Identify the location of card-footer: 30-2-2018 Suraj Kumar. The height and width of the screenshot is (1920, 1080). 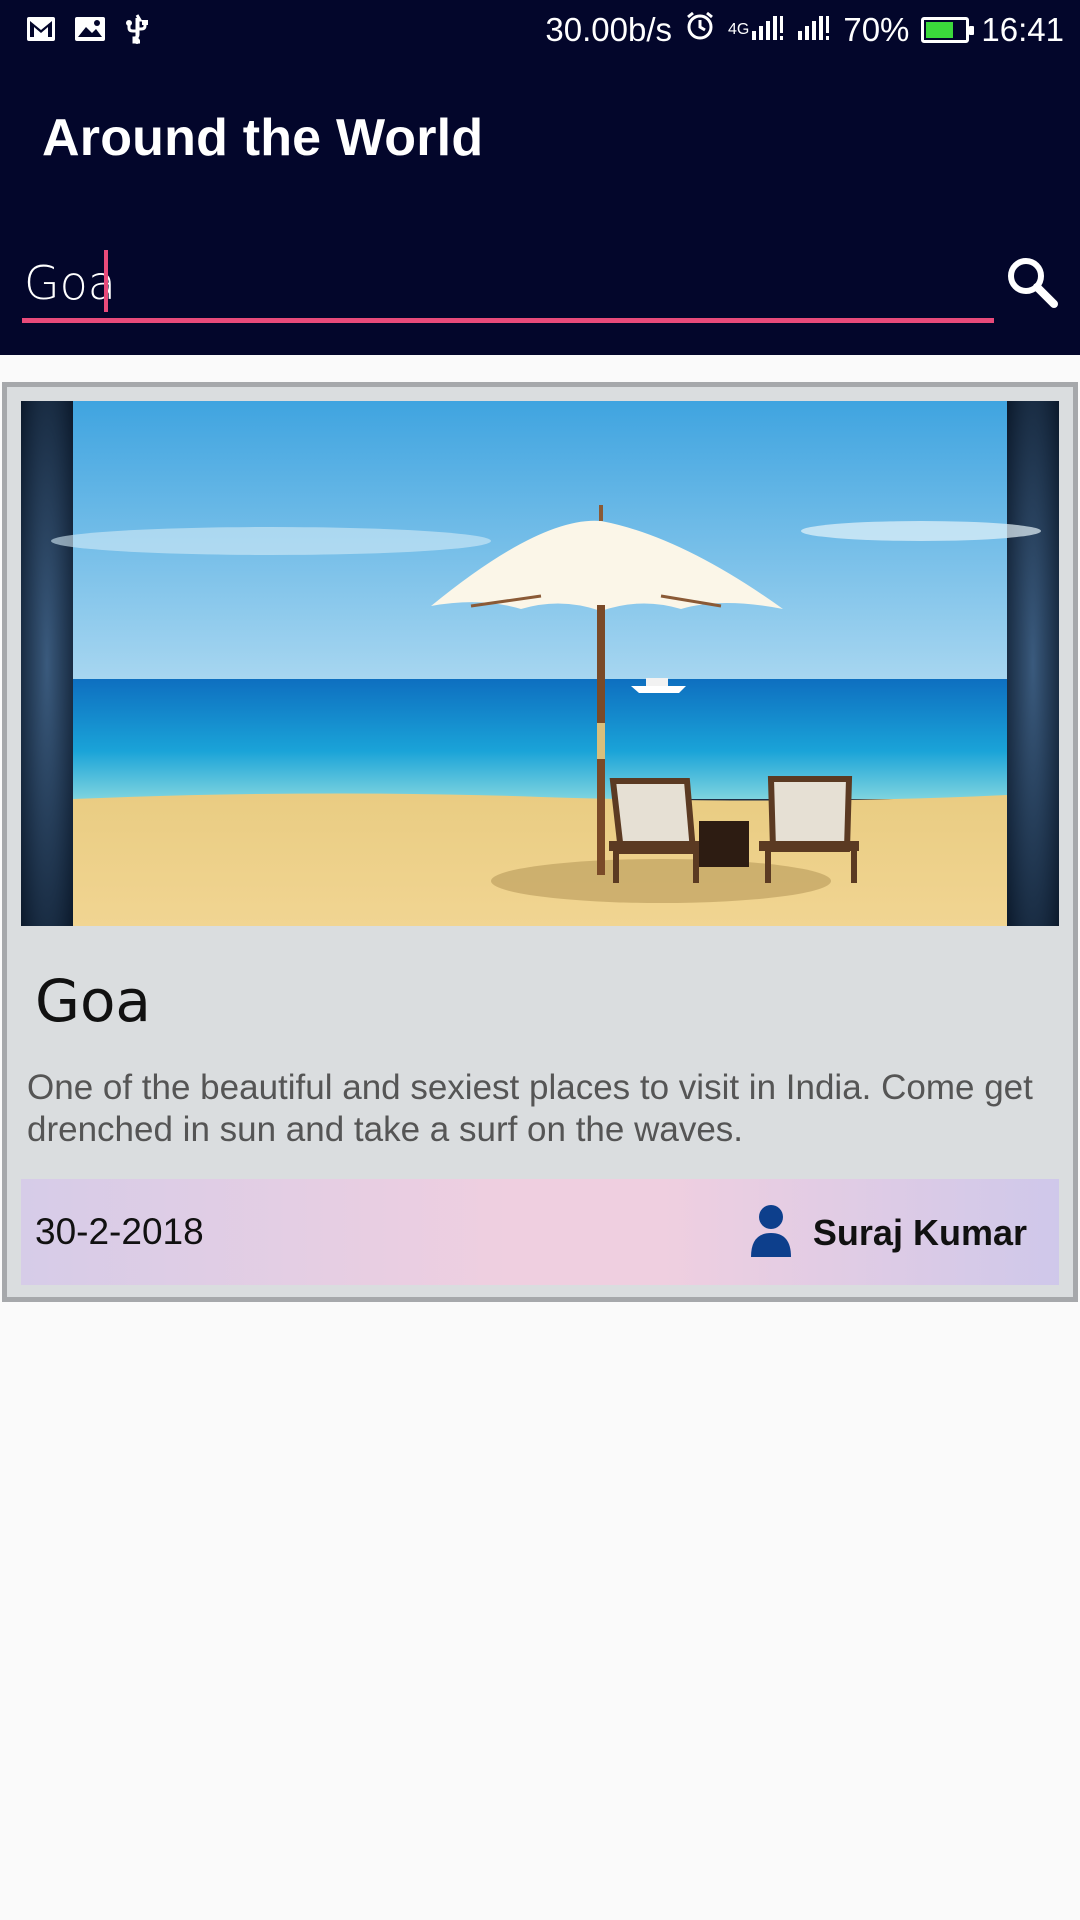
(540, 1232).